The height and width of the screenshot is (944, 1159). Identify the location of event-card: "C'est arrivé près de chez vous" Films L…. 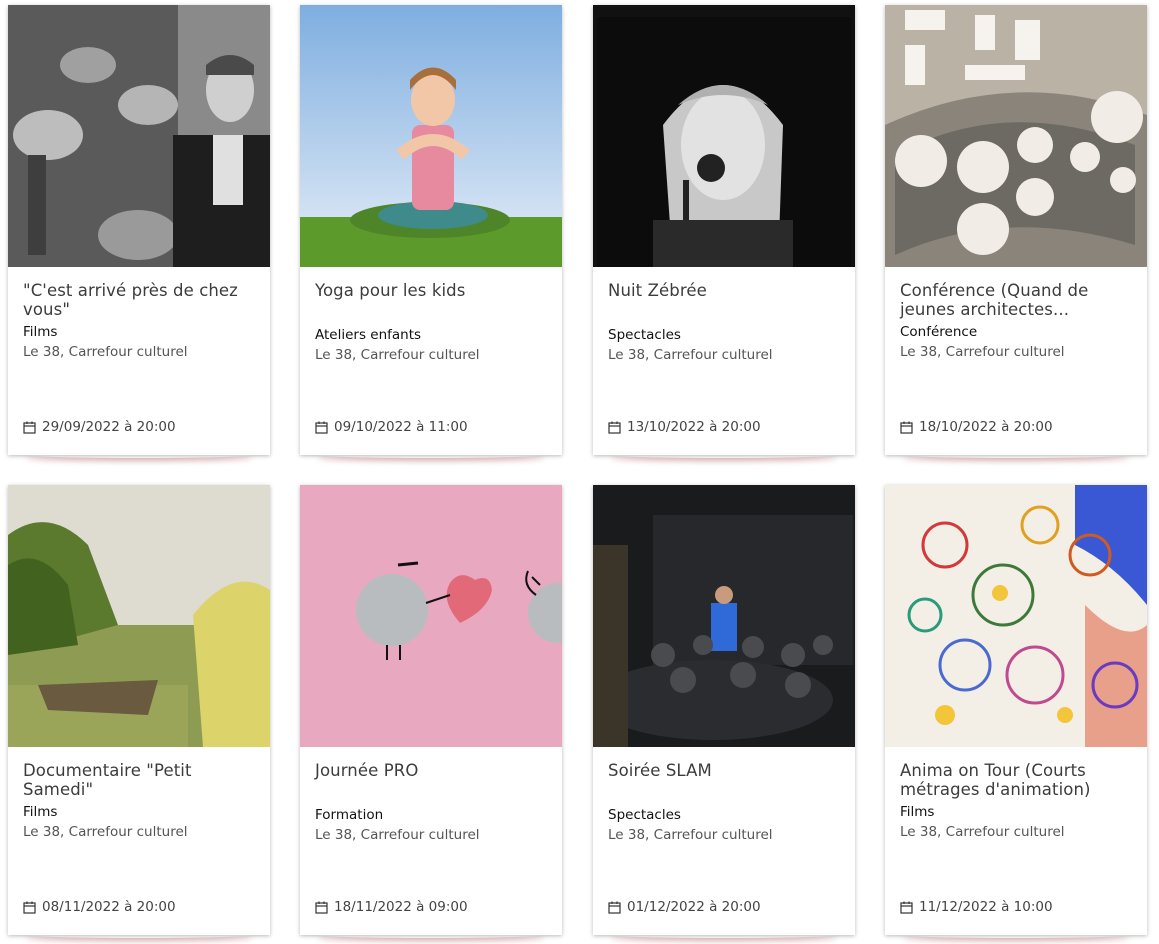
(139, 230).